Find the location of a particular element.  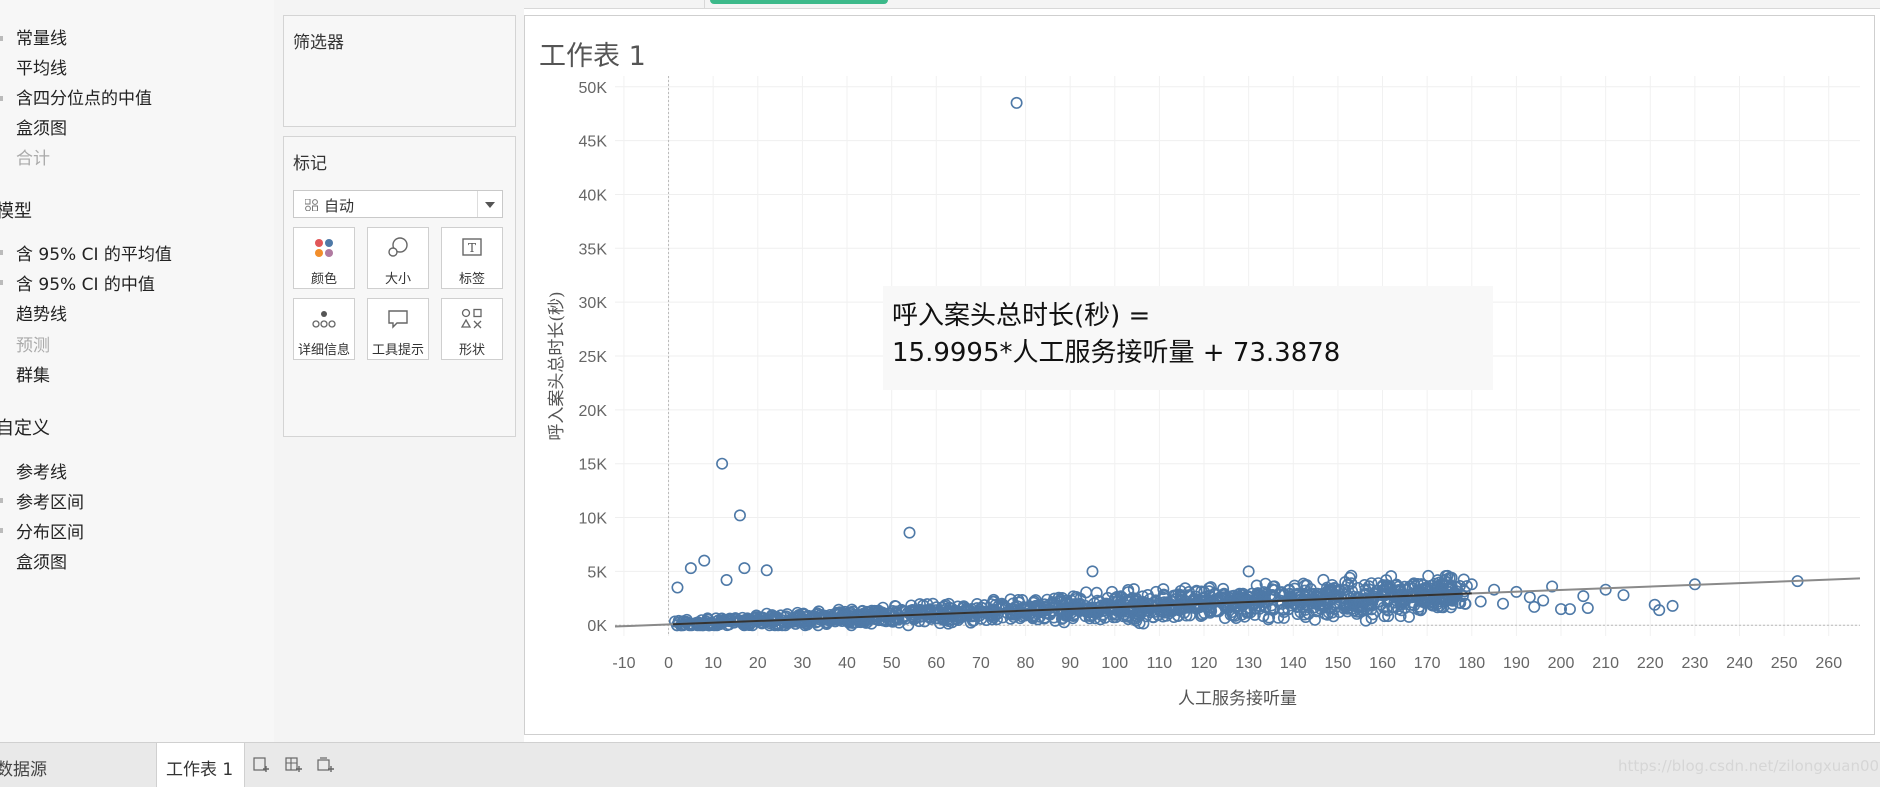

x-tick-label: -10 is located at coordinates (623, 663).